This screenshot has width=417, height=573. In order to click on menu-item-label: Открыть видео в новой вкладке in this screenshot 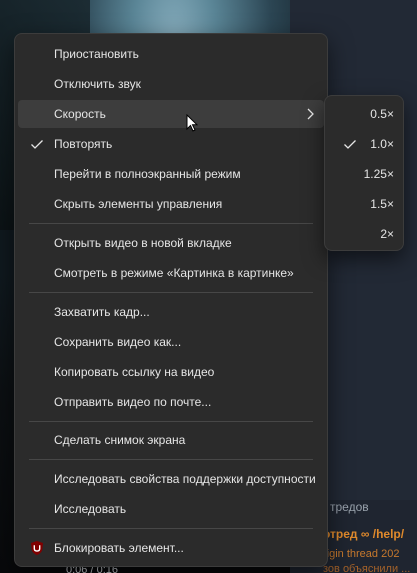, I will do `click(143, 243)`.